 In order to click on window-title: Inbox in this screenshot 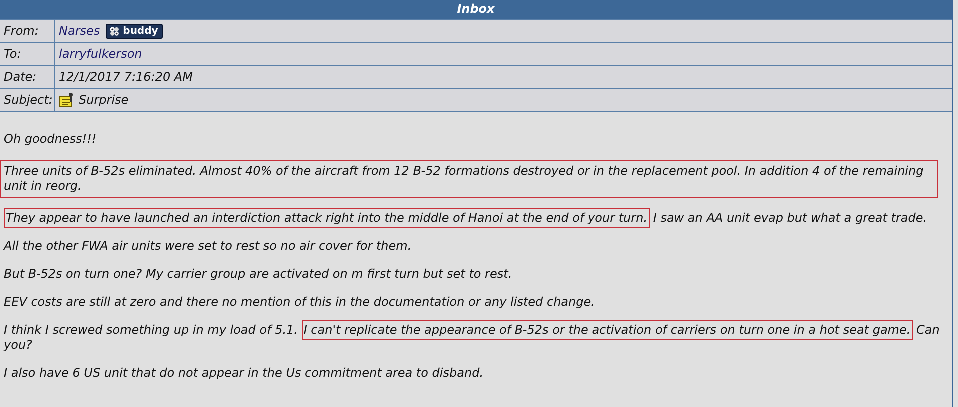, I will do `click(476, 9)`.